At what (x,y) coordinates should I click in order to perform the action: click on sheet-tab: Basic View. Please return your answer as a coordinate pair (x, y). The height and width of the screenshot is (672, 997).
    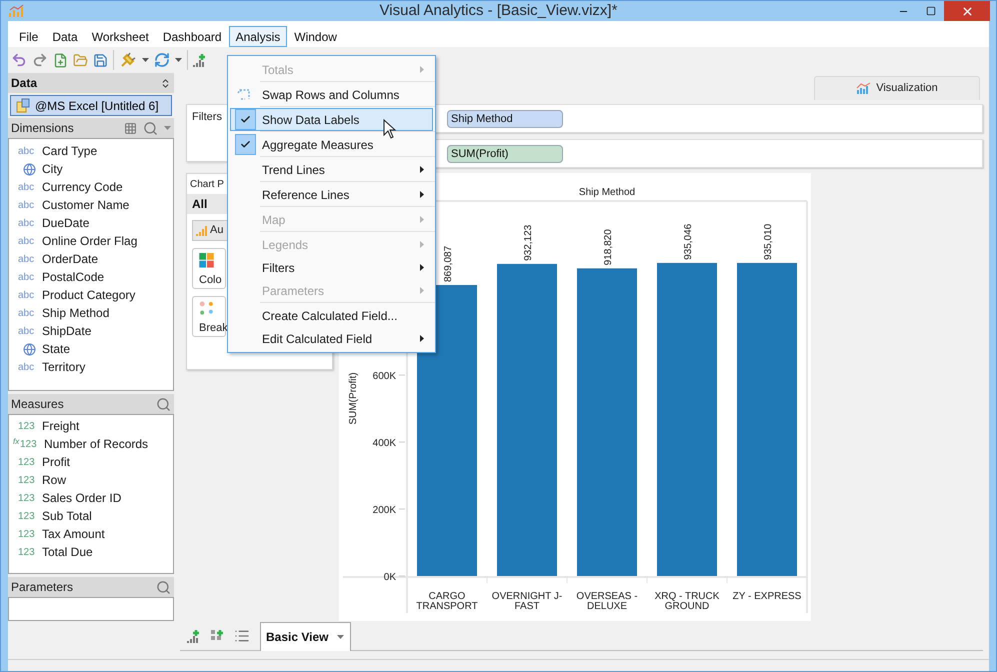
    Looking at the image, I should click on (305, 636).